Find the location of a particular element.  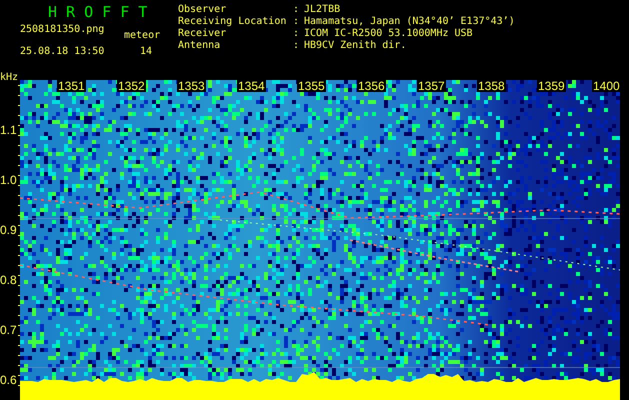

axis-label: 0.7 is located at coordinates (8, 330).